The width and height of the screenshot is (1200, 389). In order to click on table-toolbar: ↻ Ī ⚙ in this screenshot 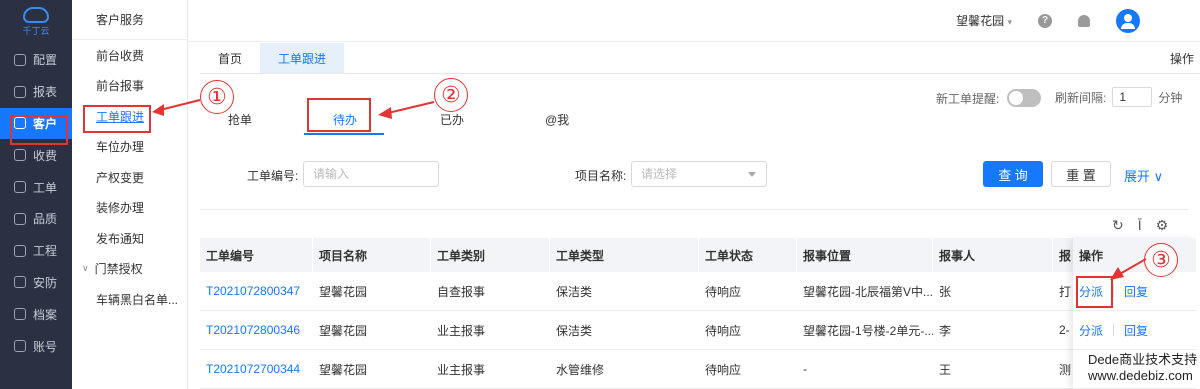, I will do `click(1140, 225)`.